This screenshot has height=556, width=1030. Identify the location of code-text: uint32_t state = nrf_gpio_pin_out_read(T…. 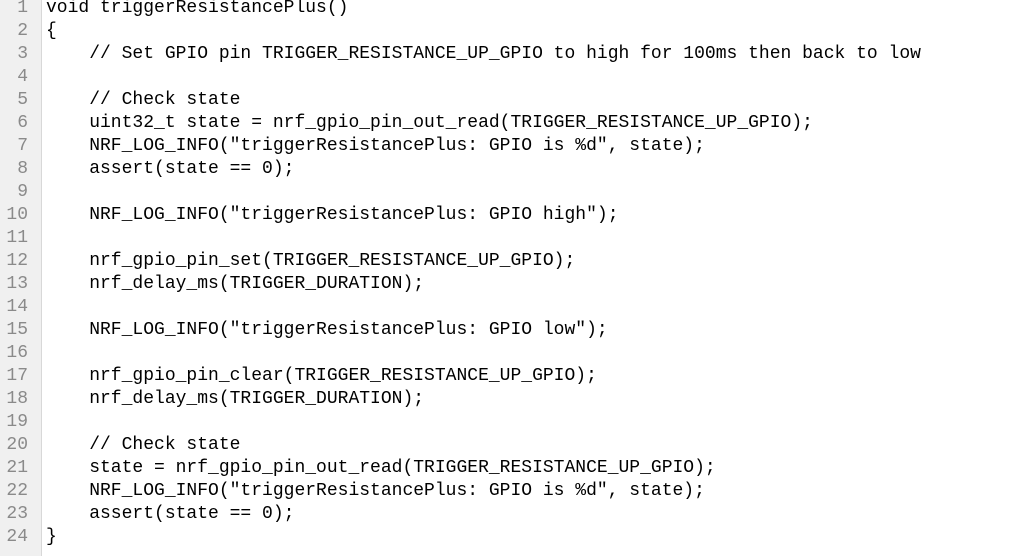
(429, 123).